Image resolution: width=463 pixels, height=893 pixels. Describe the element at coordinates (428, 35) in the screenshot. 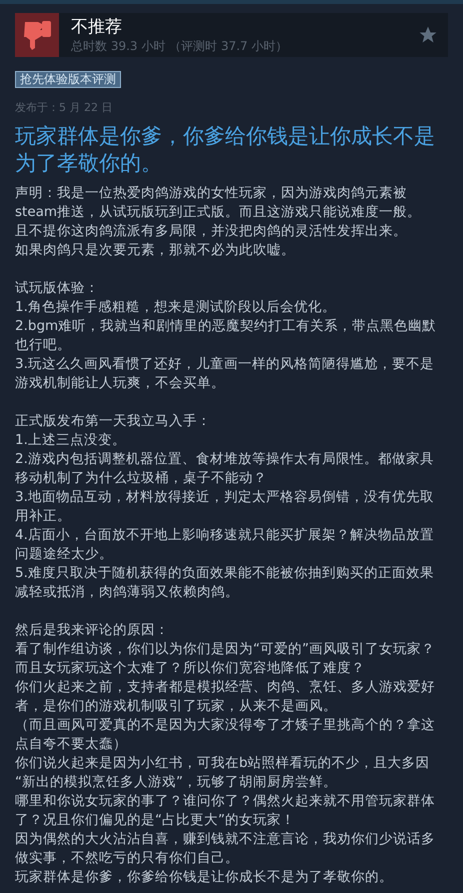

I see `star-icon` at that location.